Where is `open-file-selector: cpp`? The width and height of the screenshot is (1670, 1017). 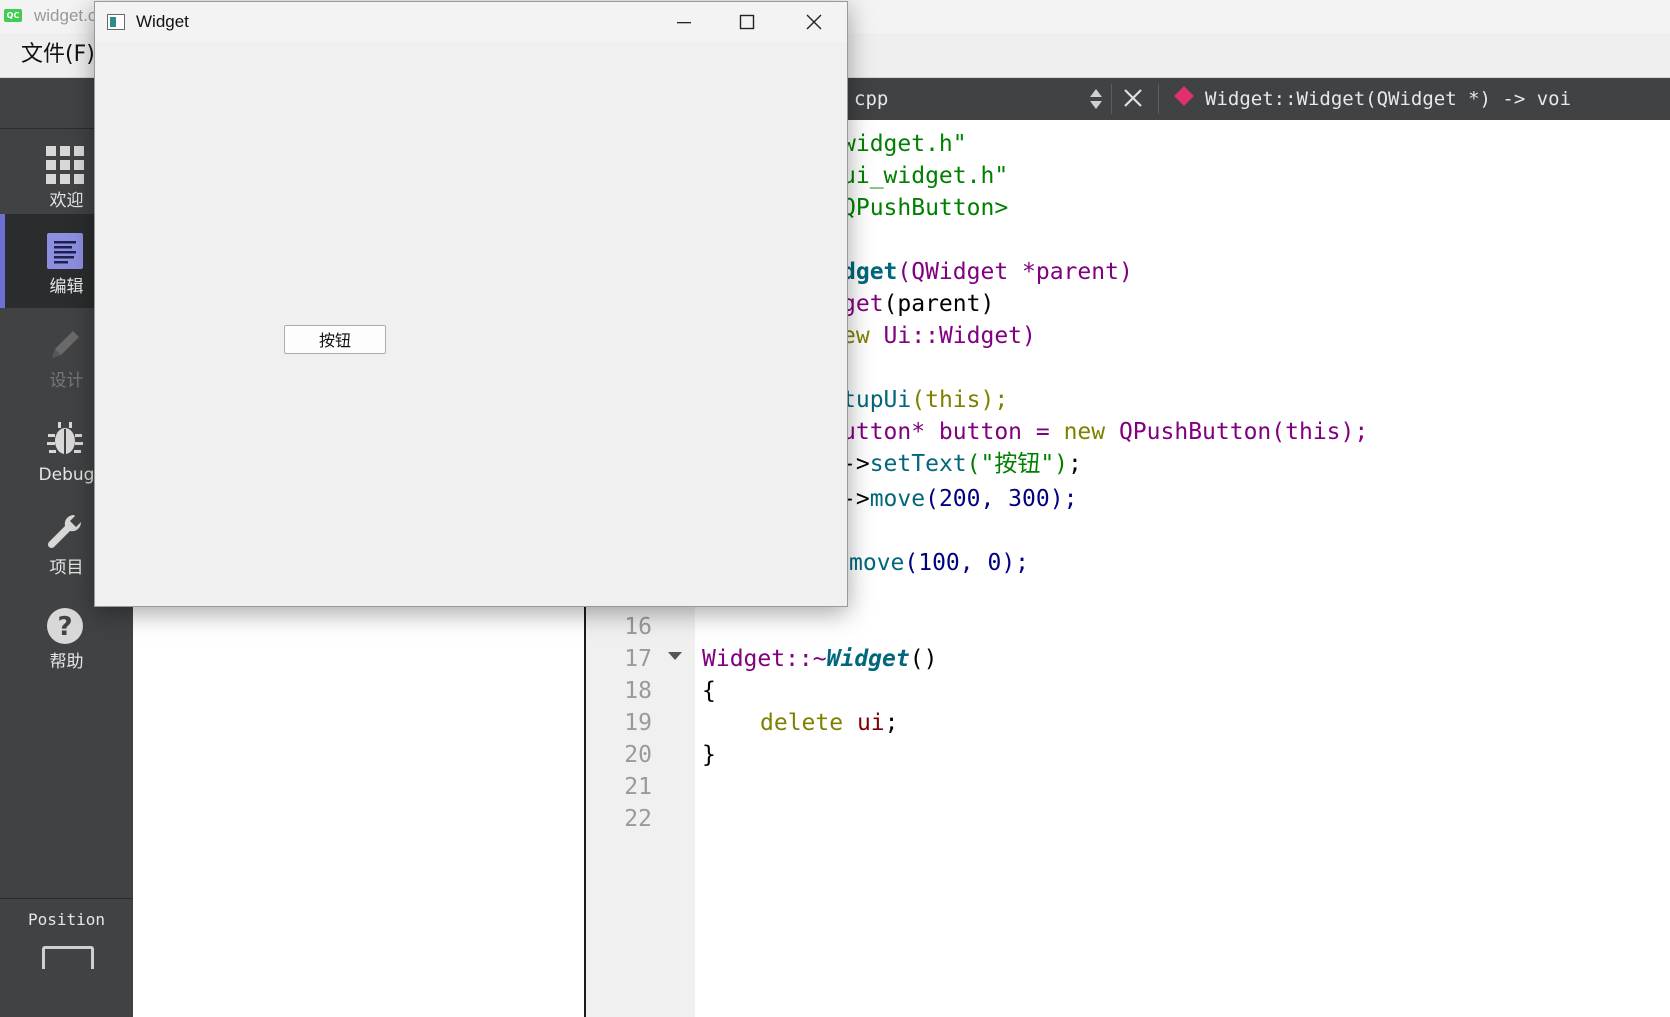 open-file-selector: cpp is located at coordinates (871, 99).